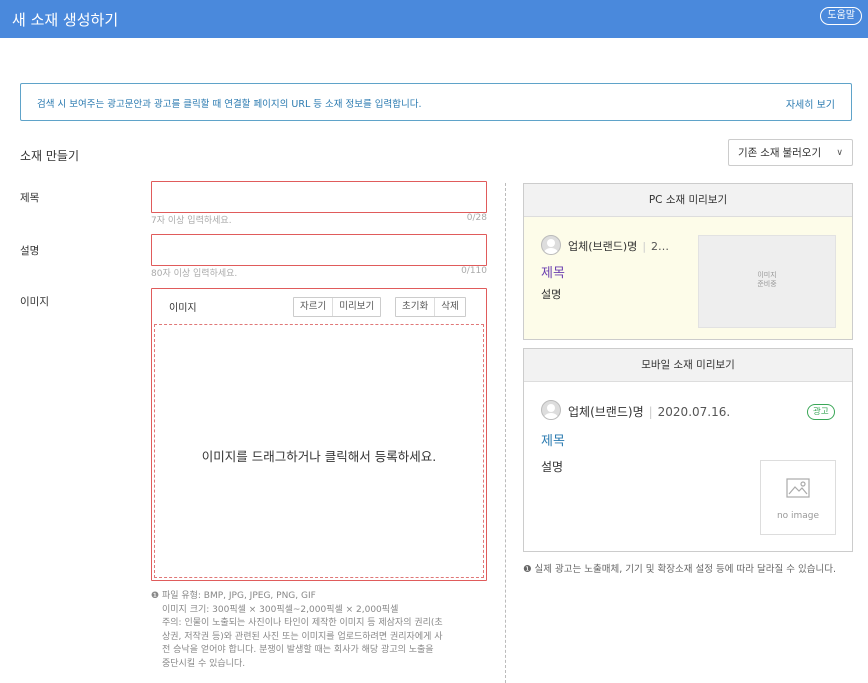 This screenshot has width=868, height=683. What do you see at coordinates (238, 596) in the screenshot?
I see `file-type-text: 파일 유형: BMP, JPG, JPEG, PNG, GIF` at bounding box center [238, 596].